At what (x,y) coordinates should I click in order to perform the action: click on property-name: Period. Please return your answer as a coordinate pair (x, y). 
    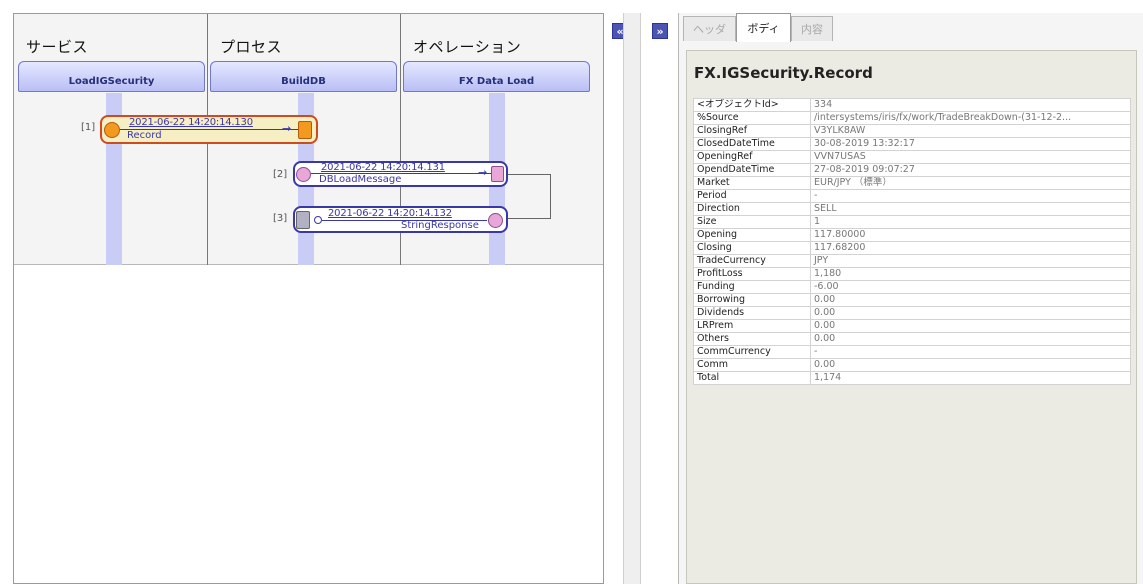
    Looking at the image, I should click on (752, 196).